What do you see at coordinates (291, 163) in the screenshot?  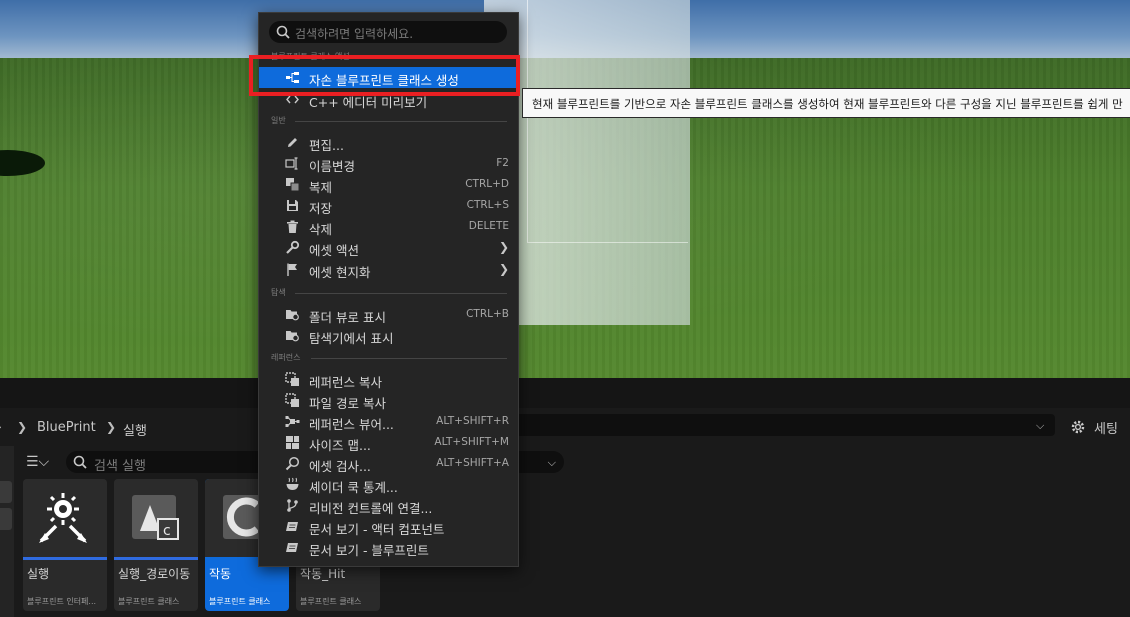 I see `rename-icon` at bounding box center [291, 163].